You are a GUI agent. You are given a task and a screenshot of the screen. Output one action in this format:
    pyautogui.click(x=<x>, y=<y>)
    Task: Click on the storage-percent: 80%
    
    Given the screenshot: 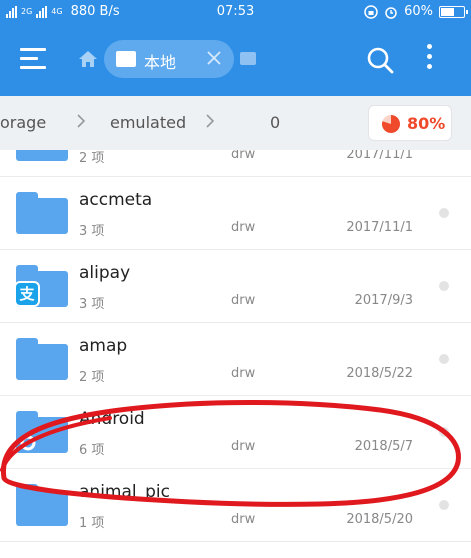 What is the action you would take?
    pyautogui.click(x=426, y=123)
    